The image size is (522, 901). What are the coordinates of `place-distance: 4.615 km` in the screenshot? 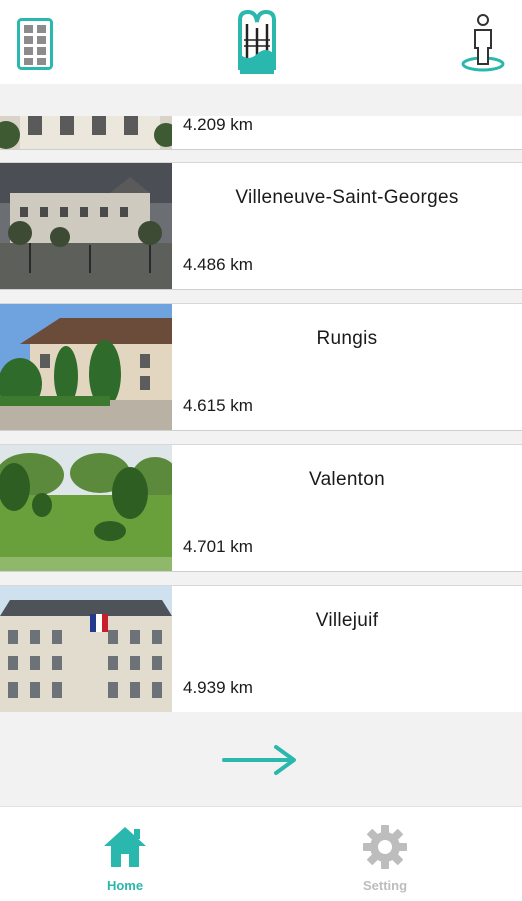 It's located at (218, 405).